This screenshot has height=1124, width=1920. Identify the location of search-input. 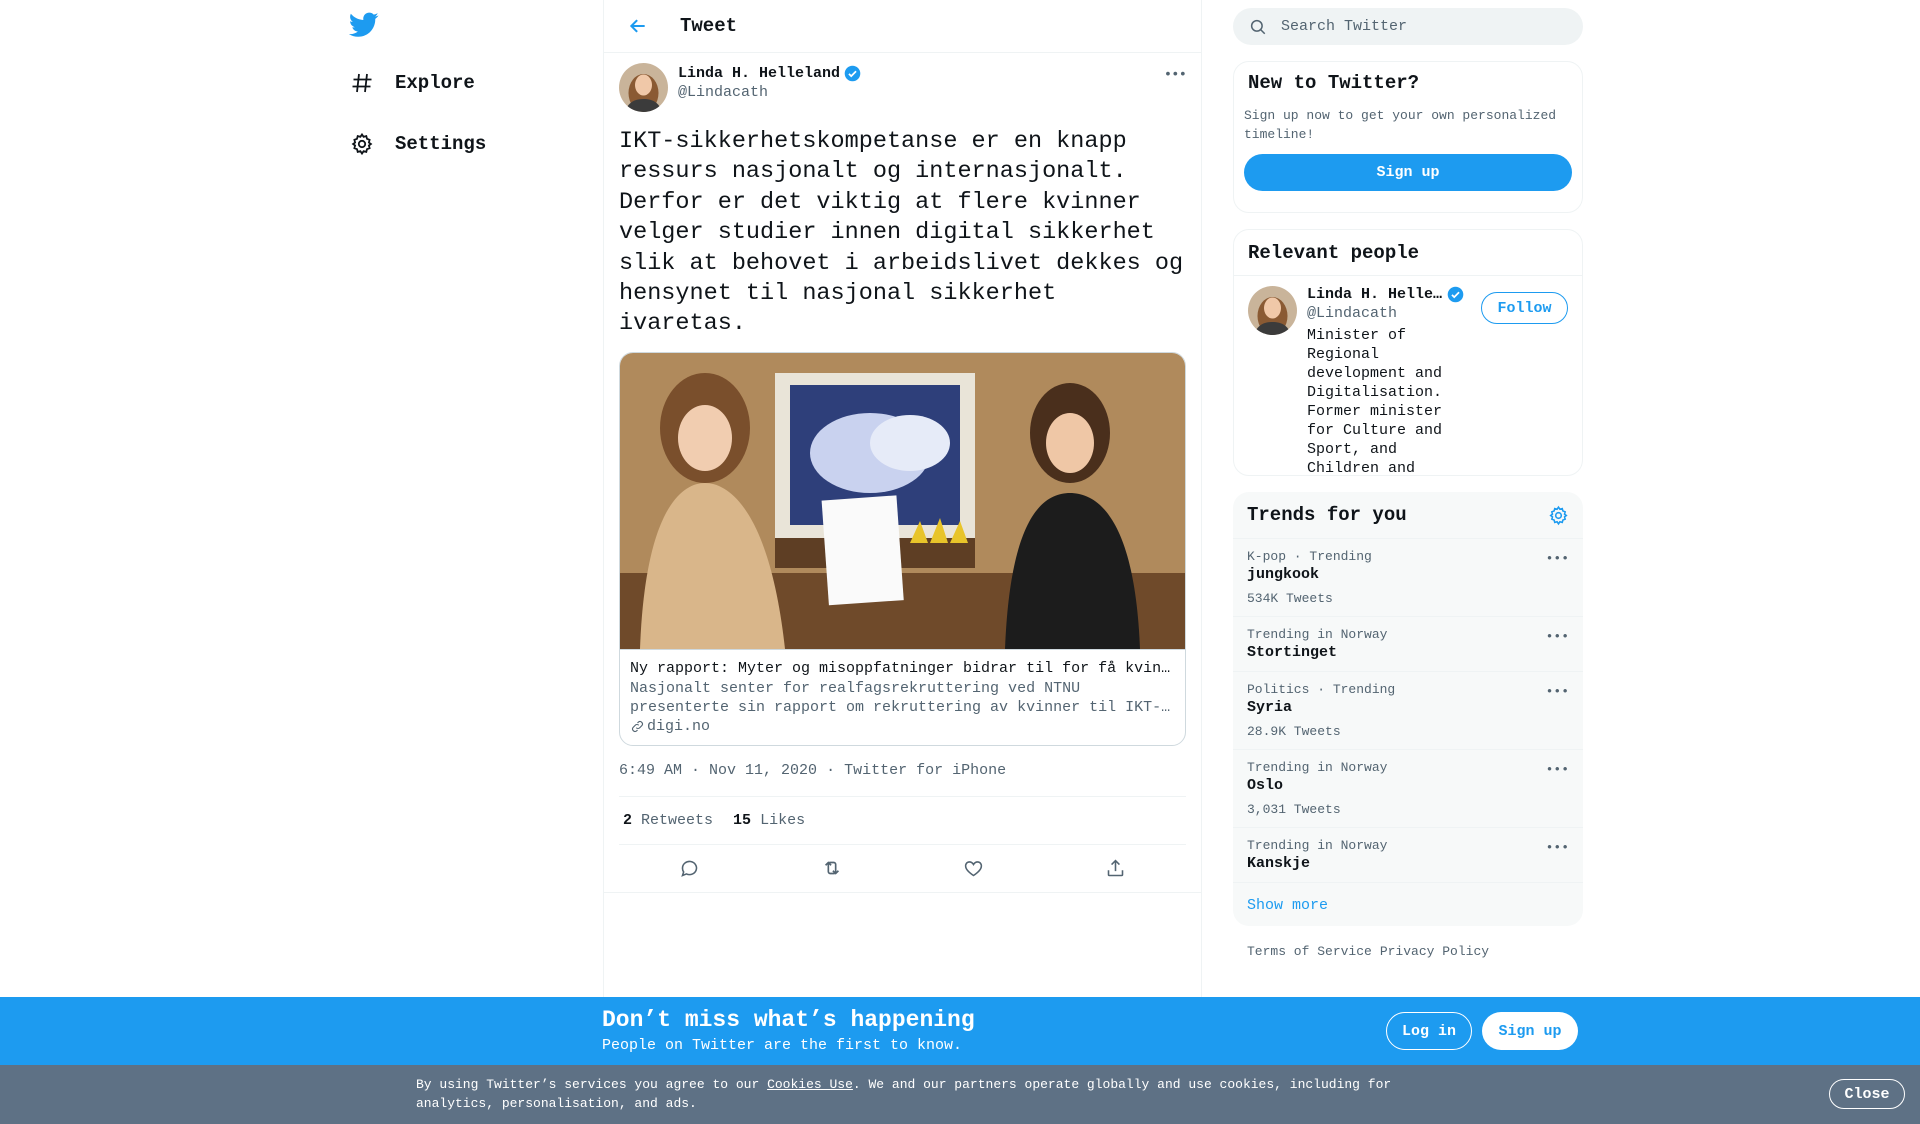
(1421, 26).